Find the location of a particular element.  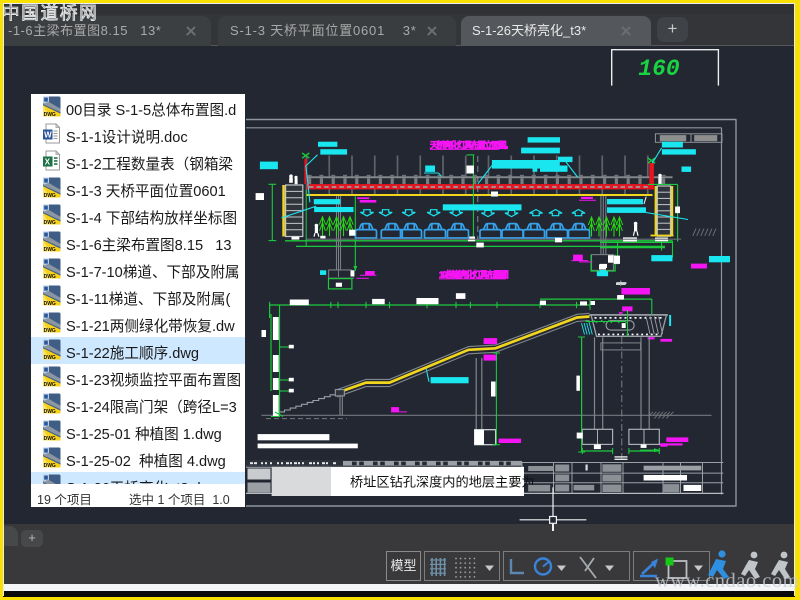

svg-text: 天桥亮化灯具布置立面图 is located at coordinates (468, 145).